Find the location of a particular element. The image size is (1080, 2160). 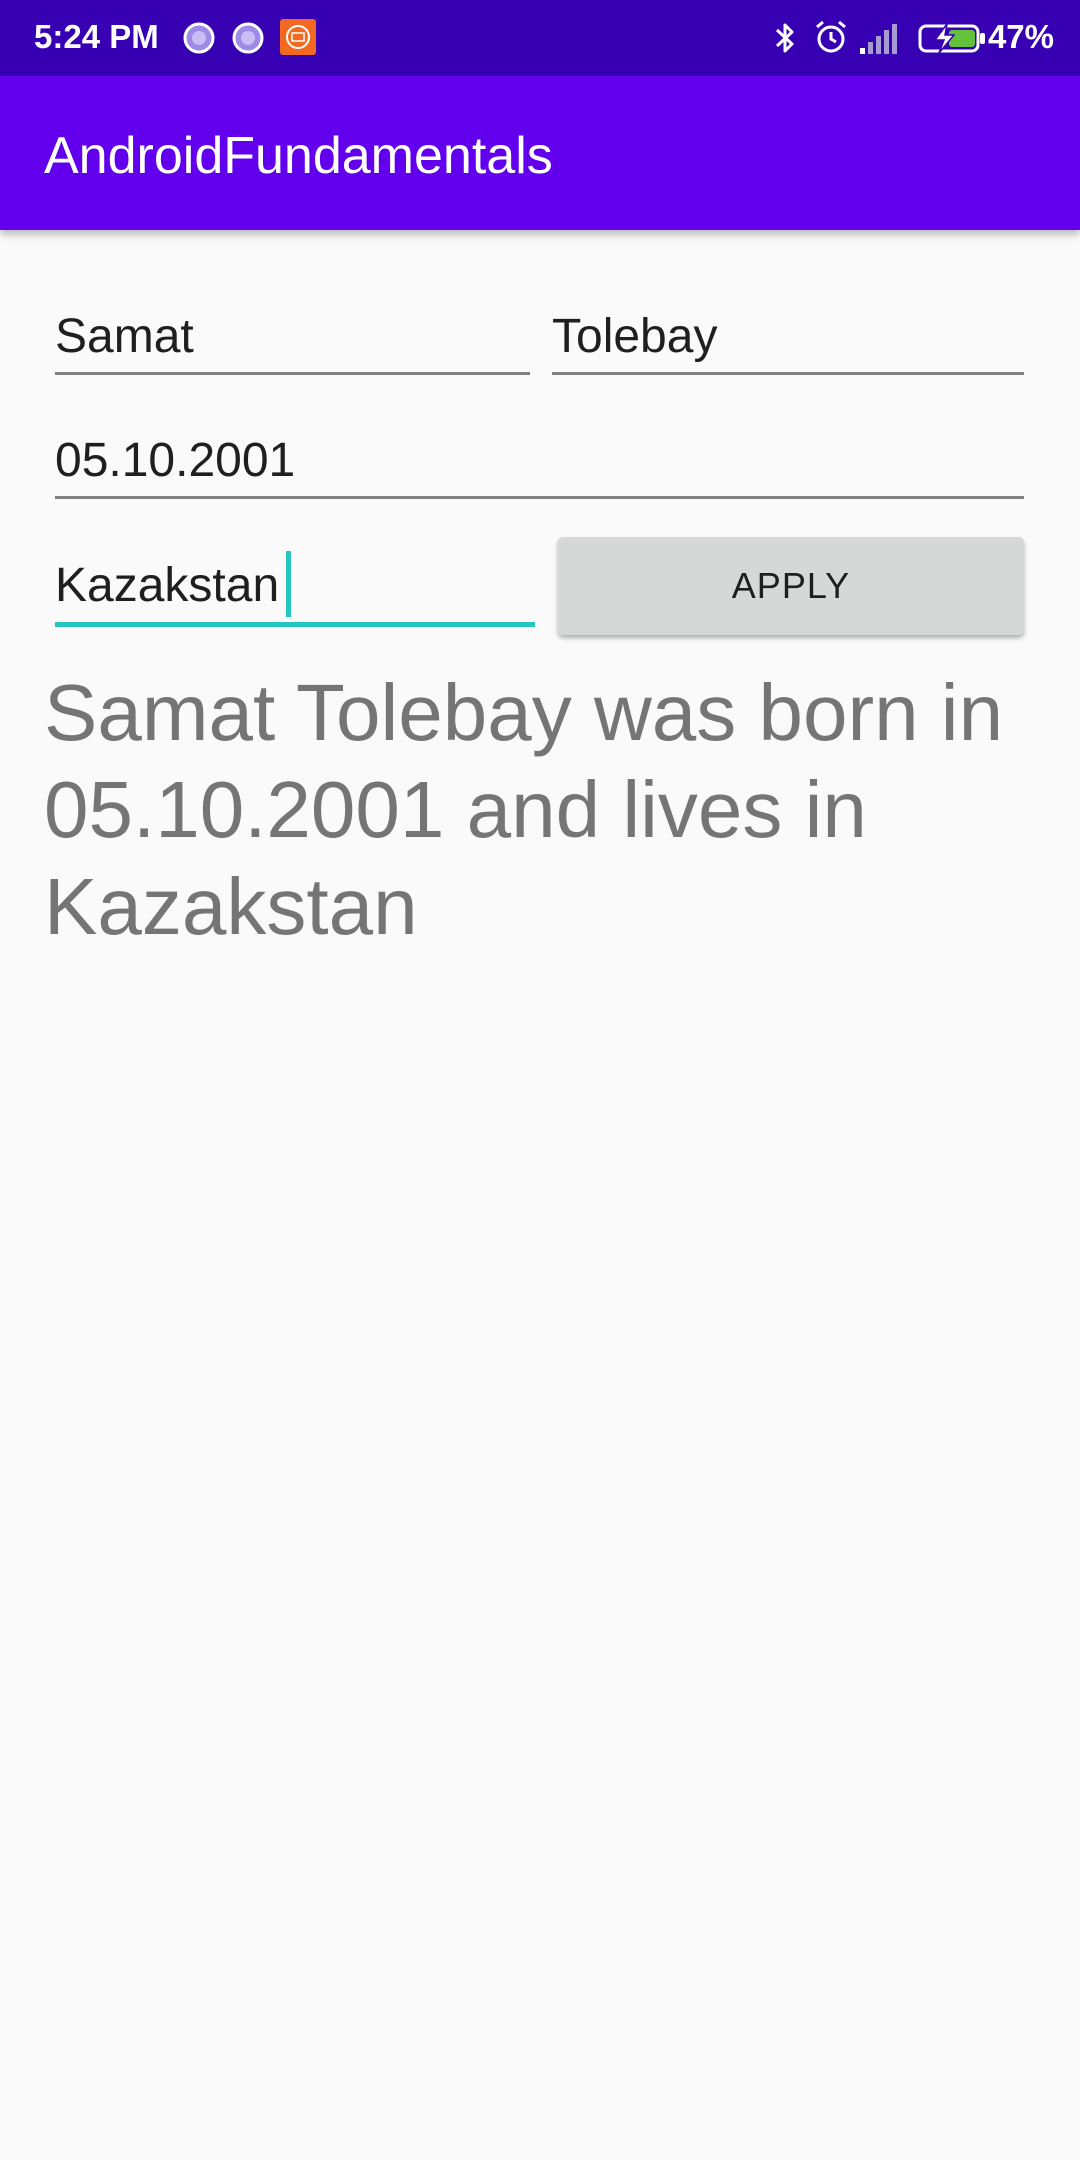

first-name-field is located at coordinates (292, 336).